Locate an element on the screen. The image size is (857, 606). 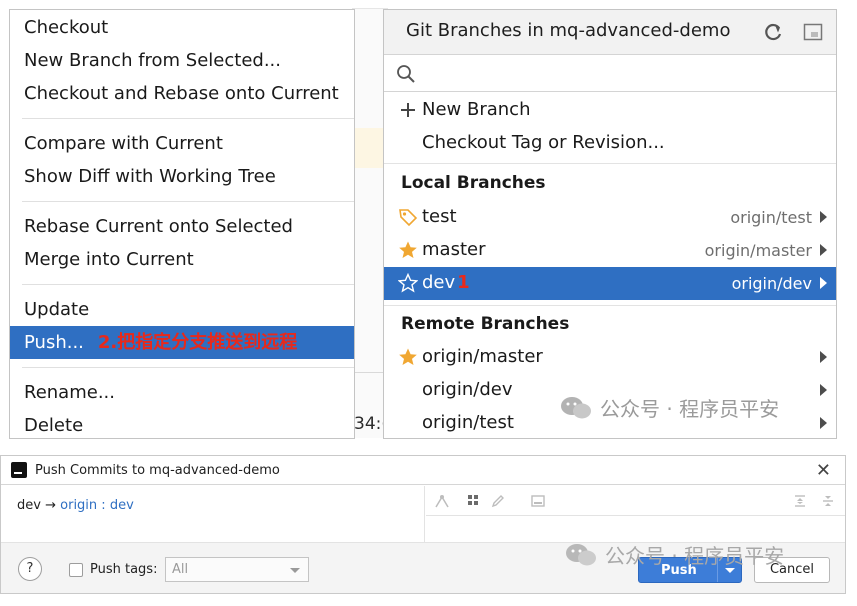
commit-toolbar is located at coordinates (635, 501).